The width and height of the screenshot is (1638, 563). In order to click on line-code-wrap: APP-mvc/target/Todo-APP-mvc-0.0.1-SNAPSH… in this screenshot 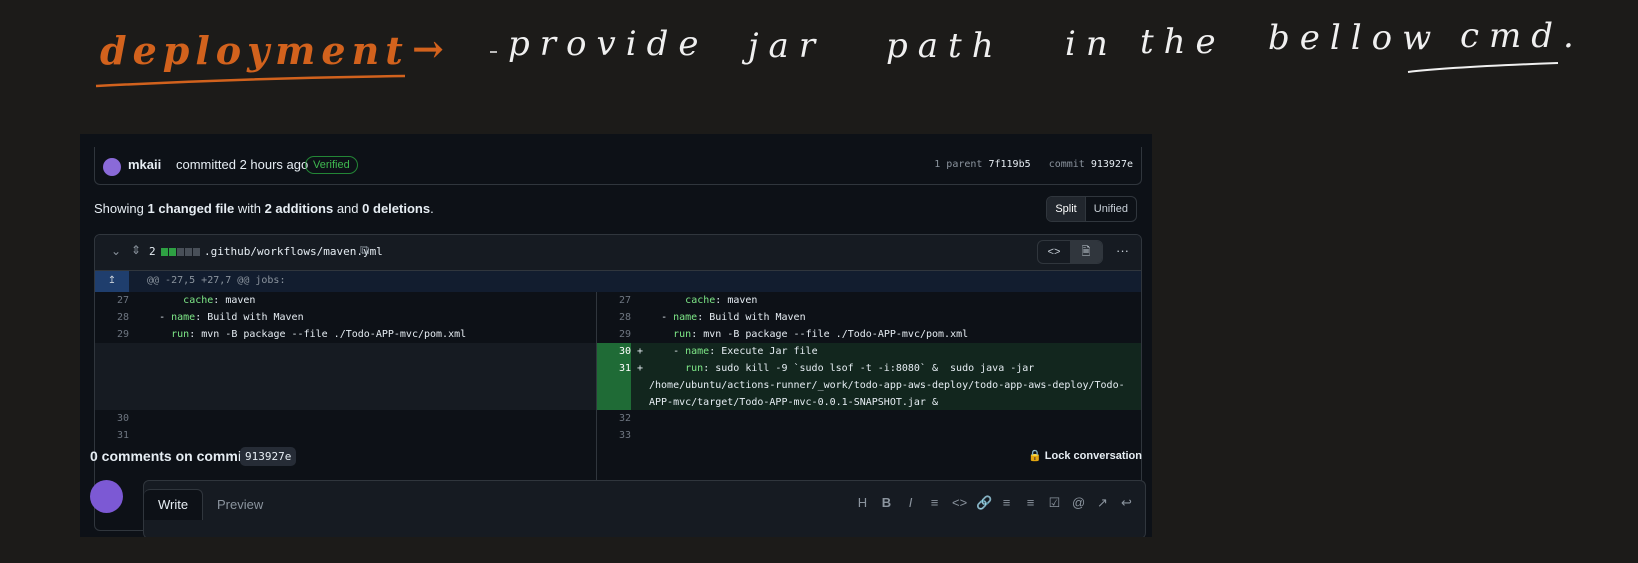, I will do `click(793, 402)`.